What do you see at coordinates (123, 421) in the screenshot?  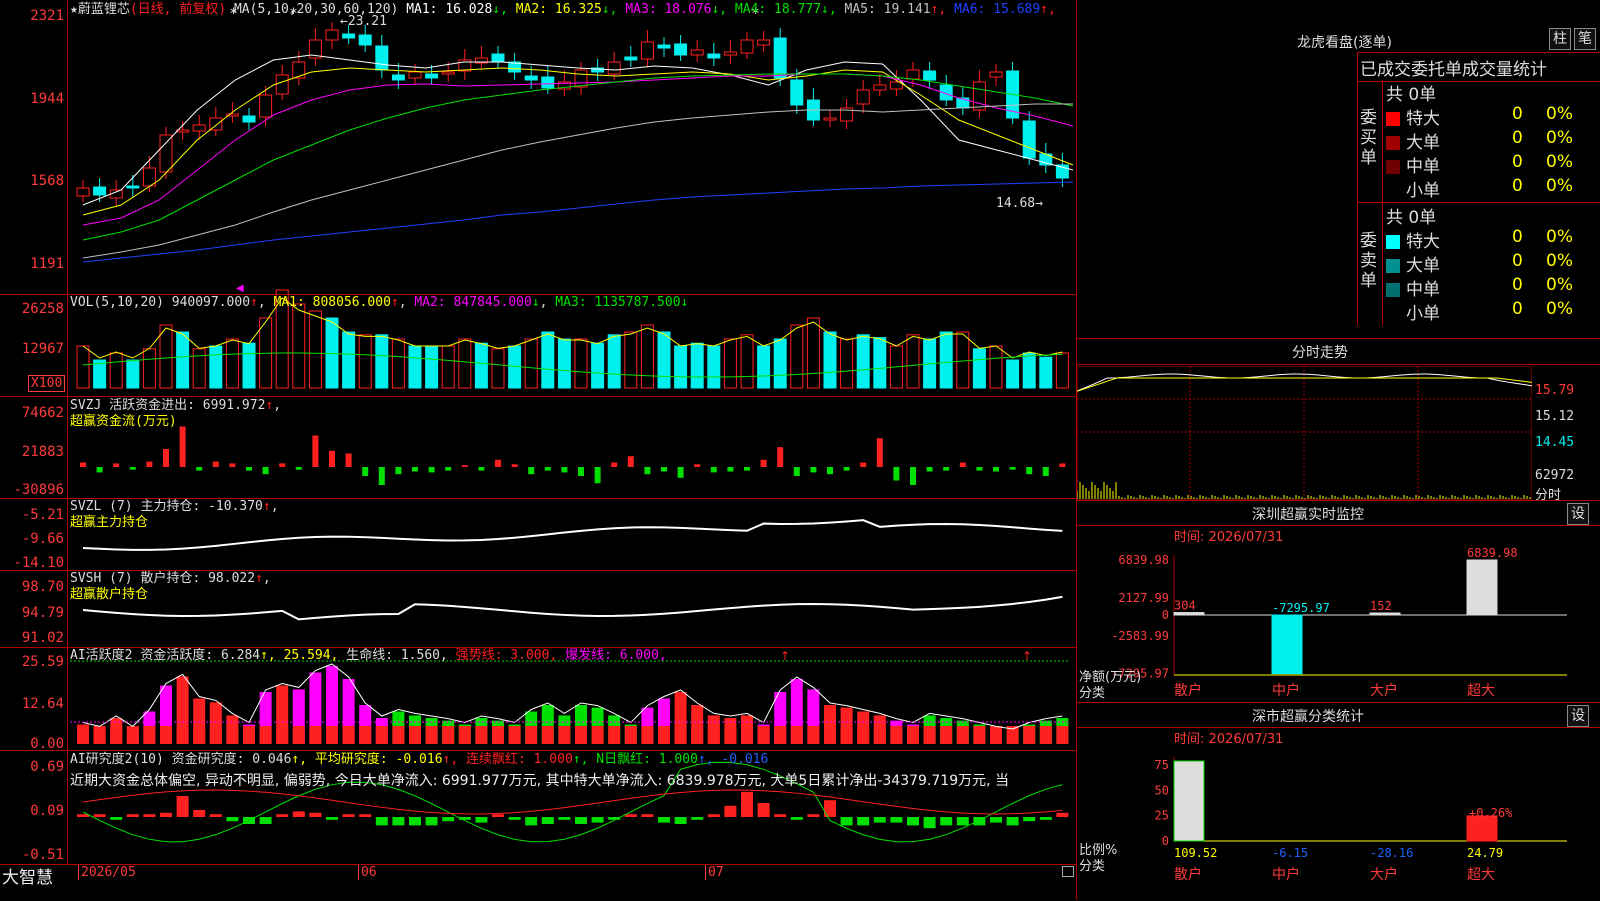 I see `svzj-sub: 超赢资金流(万元)` at bounding box center [123, 421].